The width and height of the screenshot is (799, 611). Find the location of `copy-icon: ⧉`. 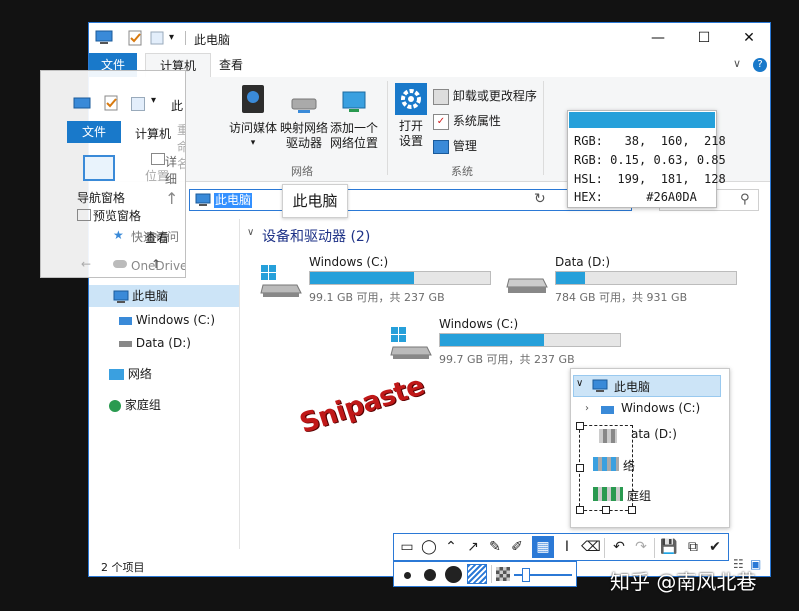

copy-icon: ⧉ is located at coordinates (693, 547).